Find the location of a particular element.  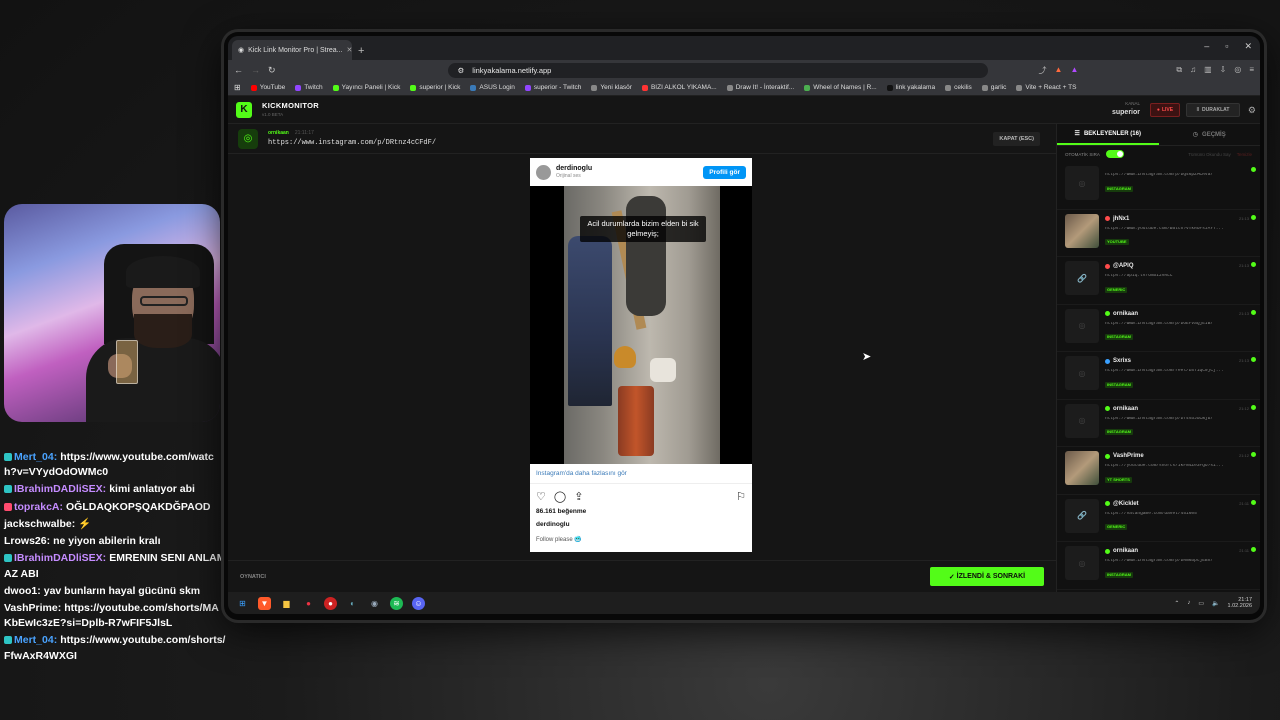

caption-user: derdinoglu is located at coordinates (641, 521).